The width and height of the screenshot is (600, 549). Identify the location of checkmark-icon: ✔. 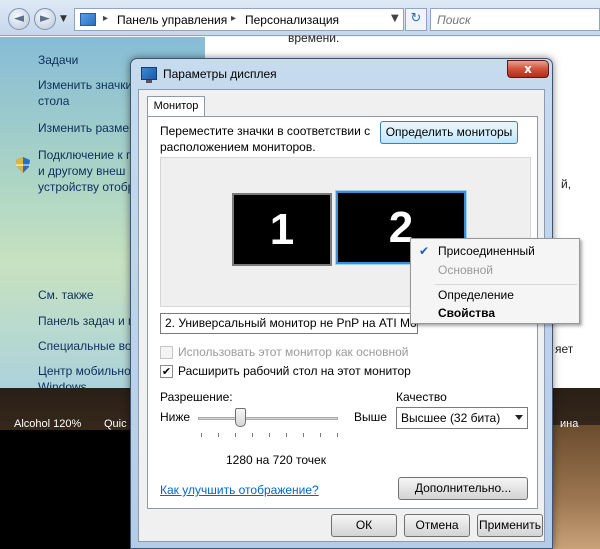
(166, 371).